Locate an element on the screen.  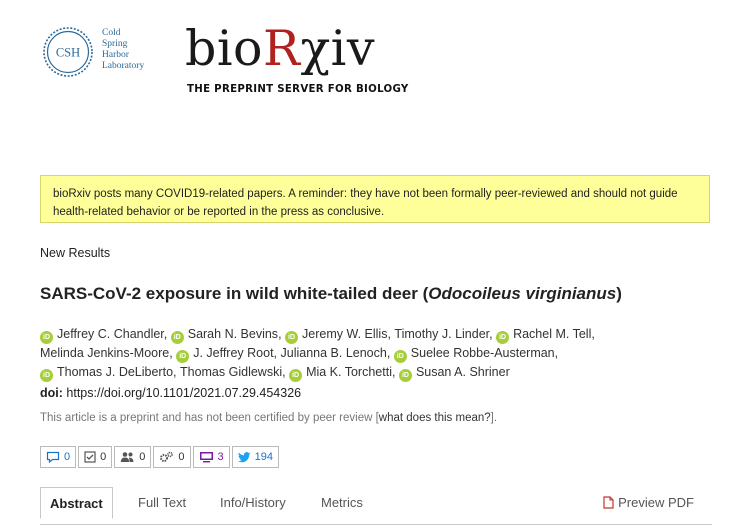
biorxiv-logo: bioRχiv THE PREPRINT SERVER FOR BIOLOGY is located at coordinates (297, 57).